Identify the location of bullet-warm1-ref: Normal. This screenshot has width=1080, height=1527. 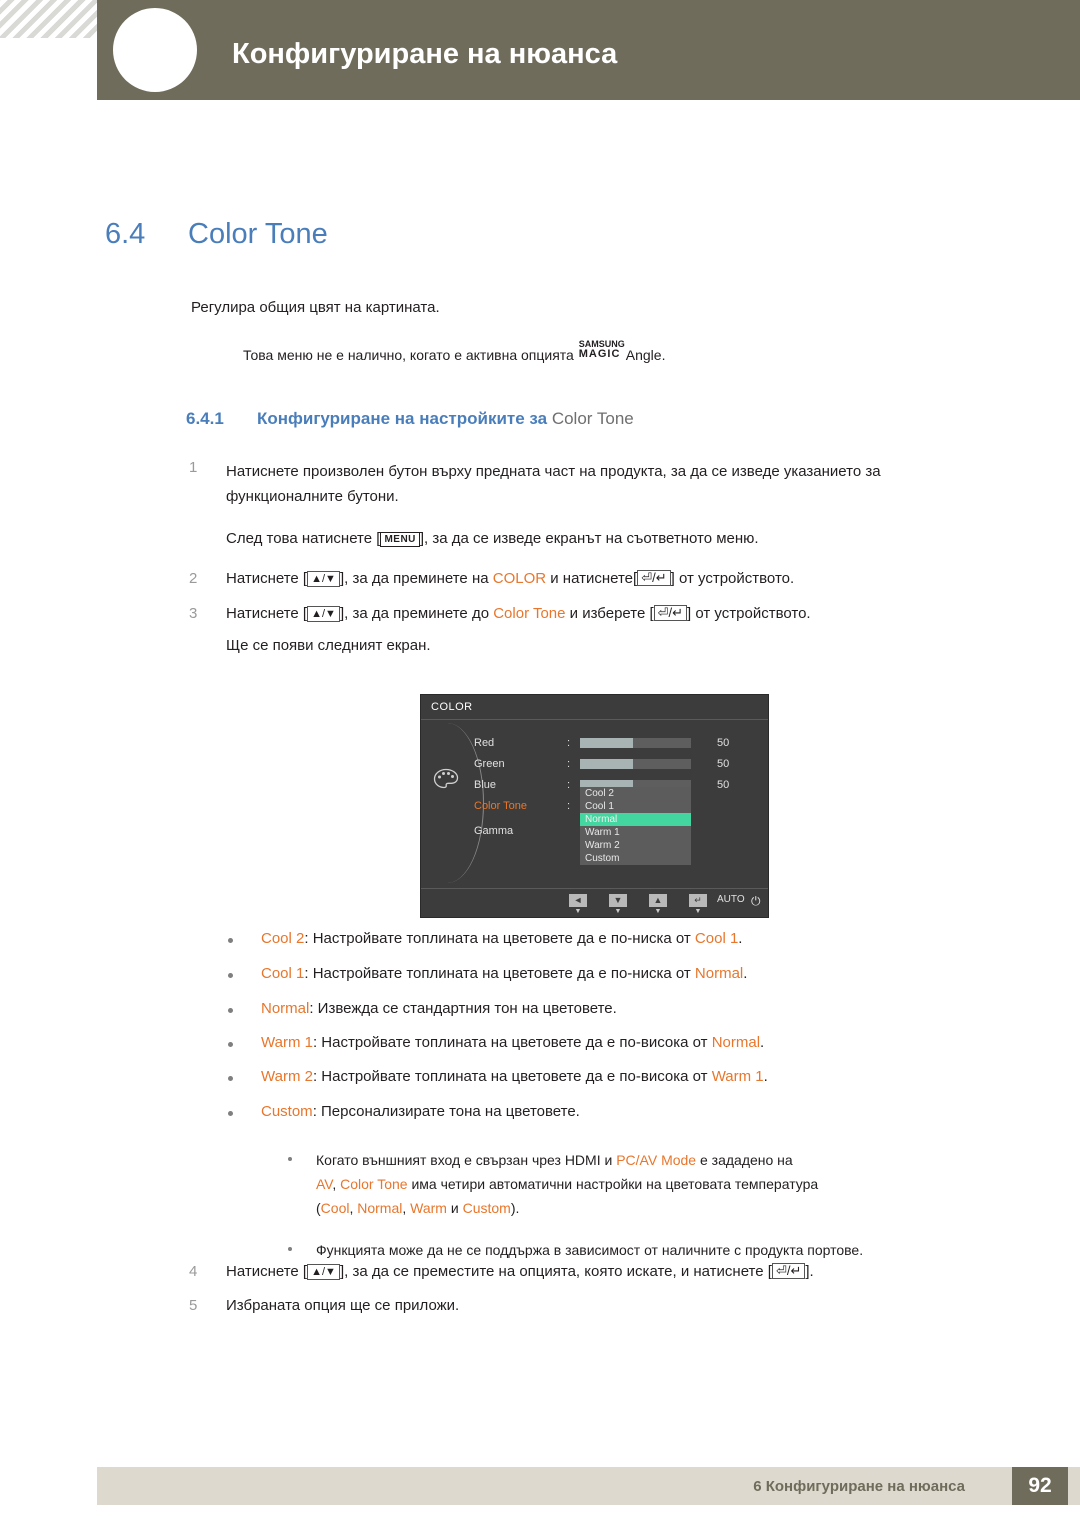
(736, 1042).